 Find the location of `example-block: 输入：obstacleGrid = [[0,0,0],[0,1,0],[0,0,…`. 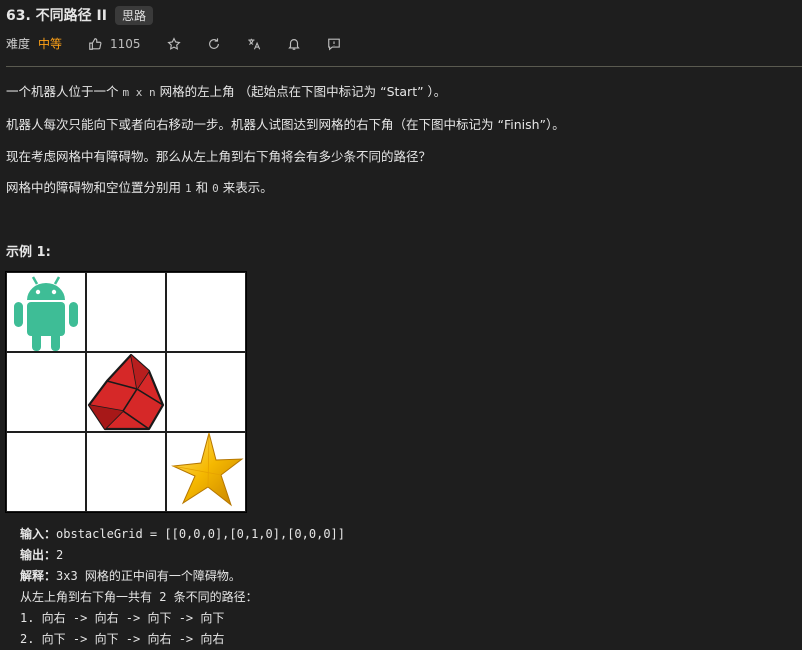

example-block: 输入：obstacleGrid = [[0,0,0],[0,1,0],[0,0,… is located at coordinates (182, 587).